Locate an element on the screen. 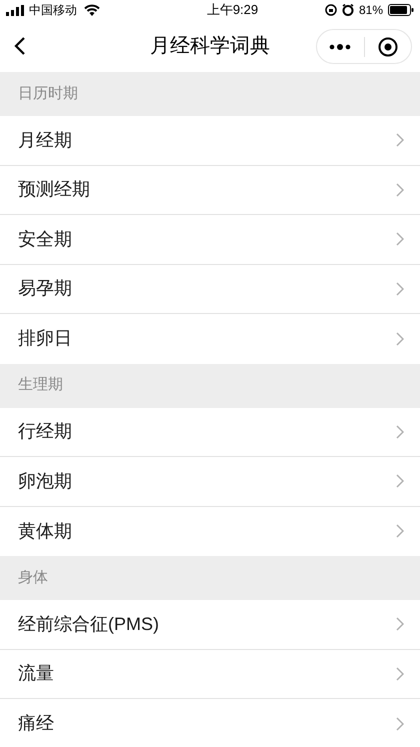  signal-icon is located at coordinates (16, 10).